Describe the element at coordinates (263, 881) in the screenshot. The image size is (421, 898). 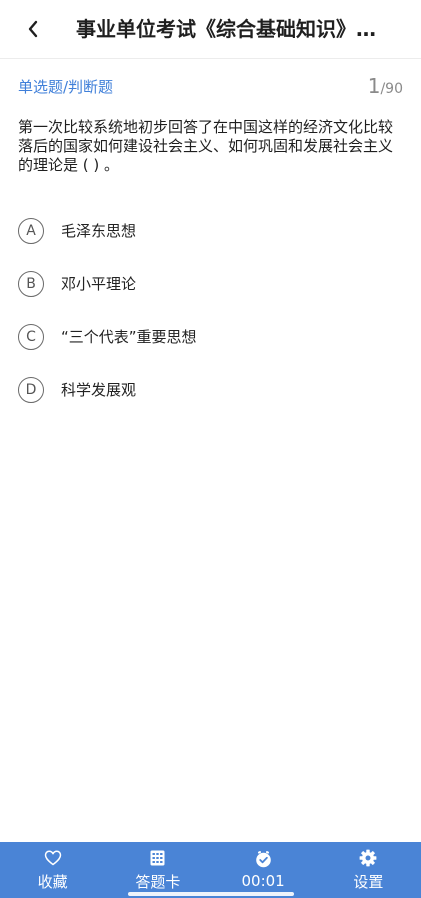
I see `timer-label: 00:01` at that location.